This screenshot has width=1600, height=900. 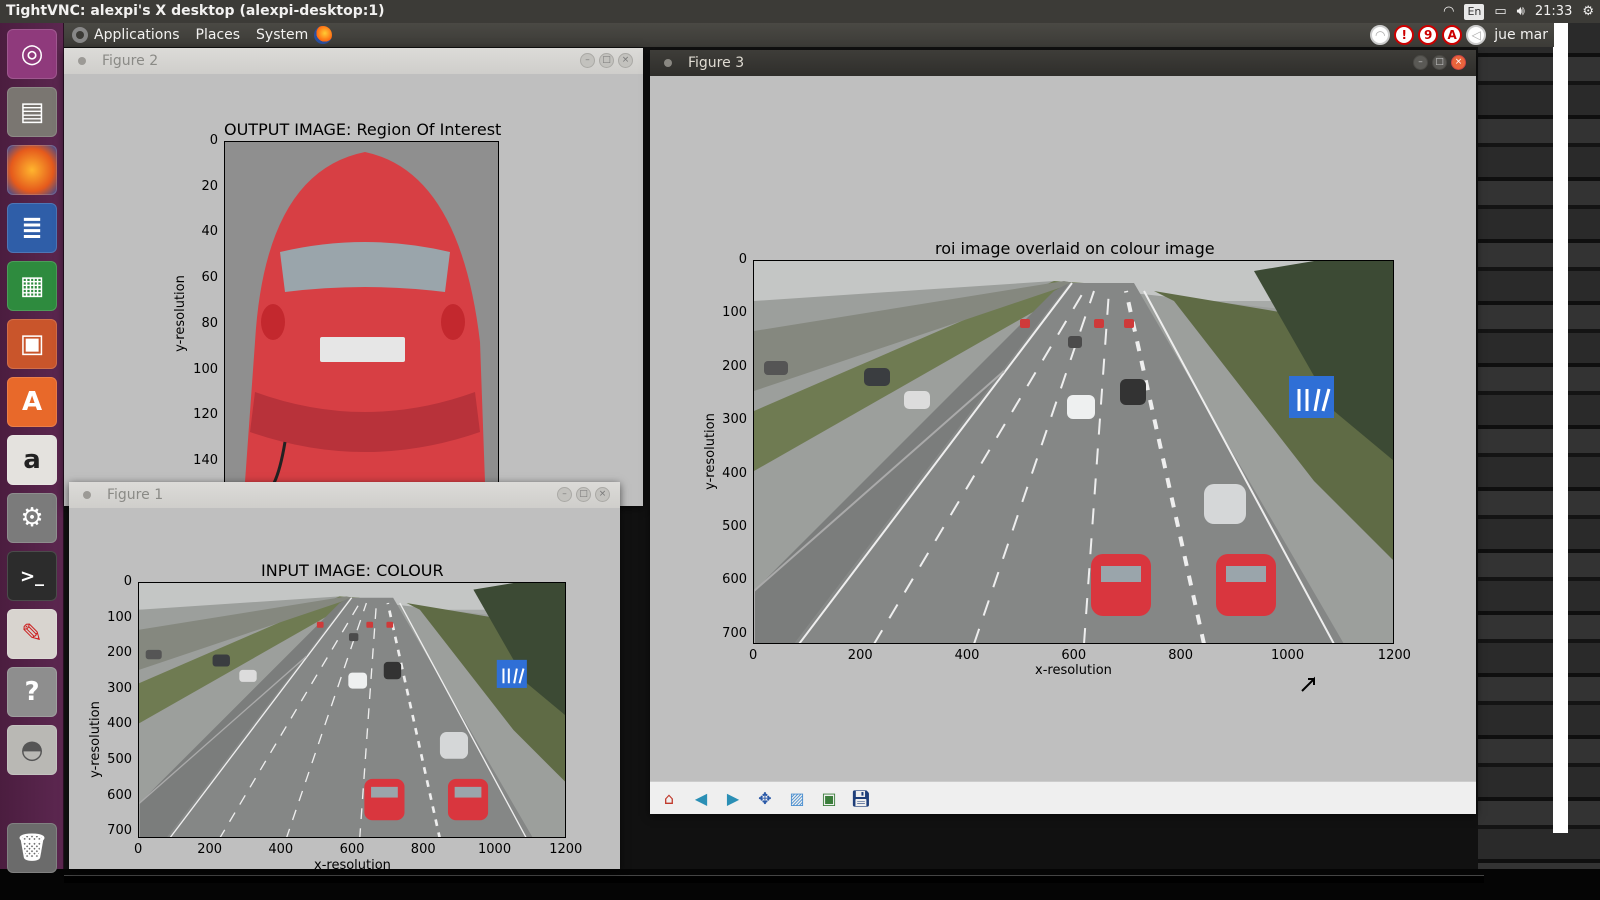 I want to click on zoom-icon: ▨, so click(x=797, y=798).